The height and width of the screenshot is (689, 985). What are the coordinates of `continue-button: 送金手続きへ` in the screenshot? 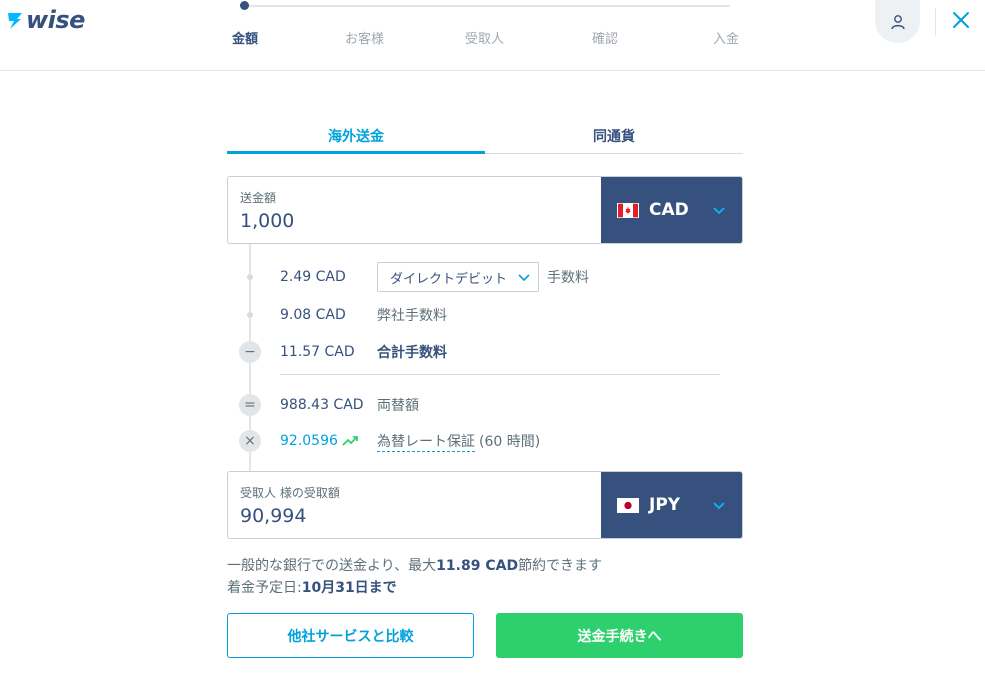 It's located at (619, 635).